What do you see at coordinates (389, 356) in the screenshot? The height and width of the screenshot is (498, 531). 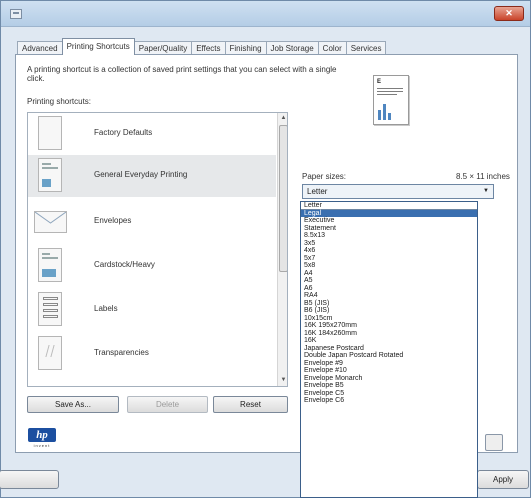 I see `dropdown-option: Double Japan Postcard Rotated` at bounding box center [389, 356].